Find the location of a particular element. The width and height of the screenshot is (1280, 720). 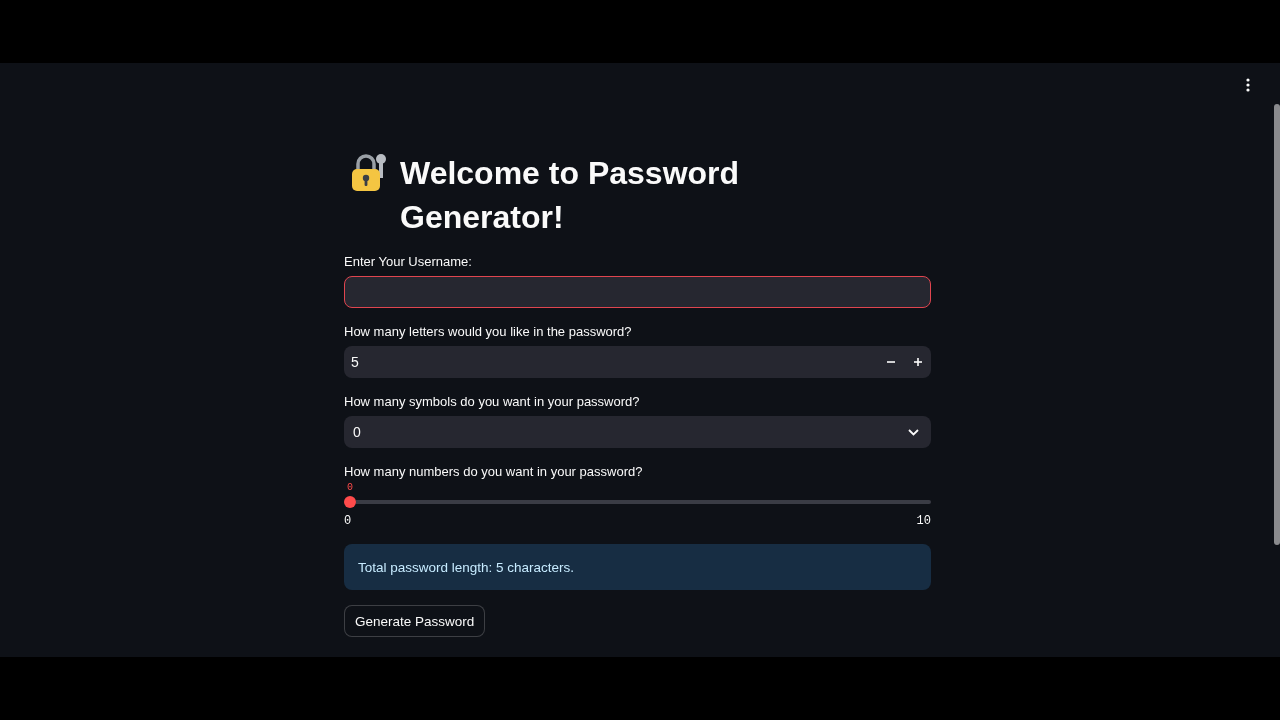

action-button: Generate Password is located at coordinates (415, 621).